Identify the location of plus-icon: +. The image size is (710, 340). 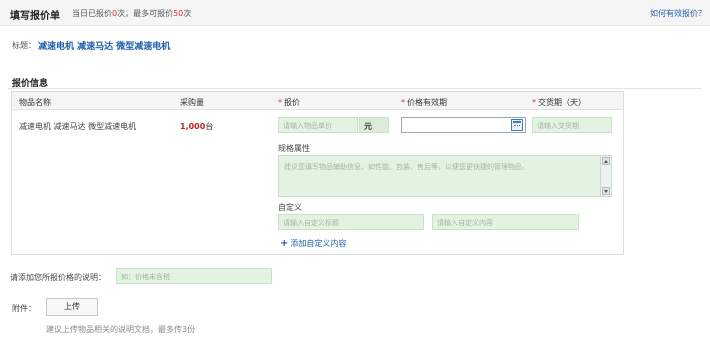
(284, 243).